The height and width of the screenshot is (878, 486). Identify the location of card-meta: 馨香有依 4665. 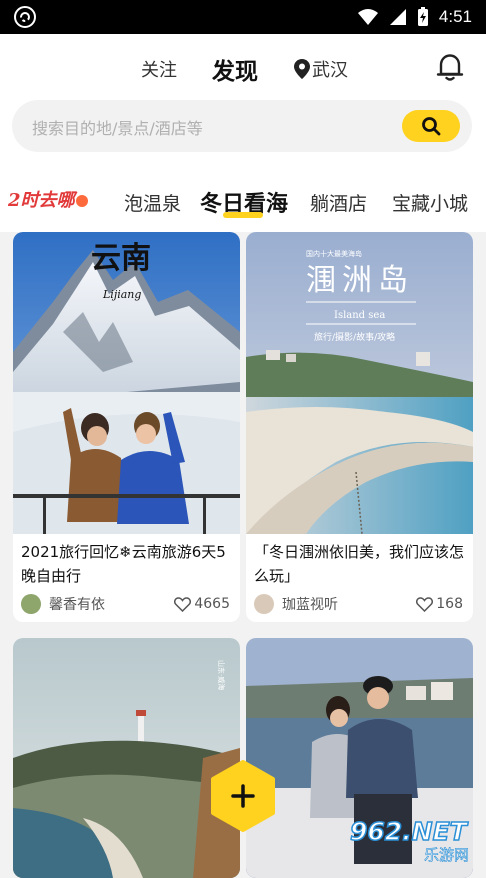
(125, 604).